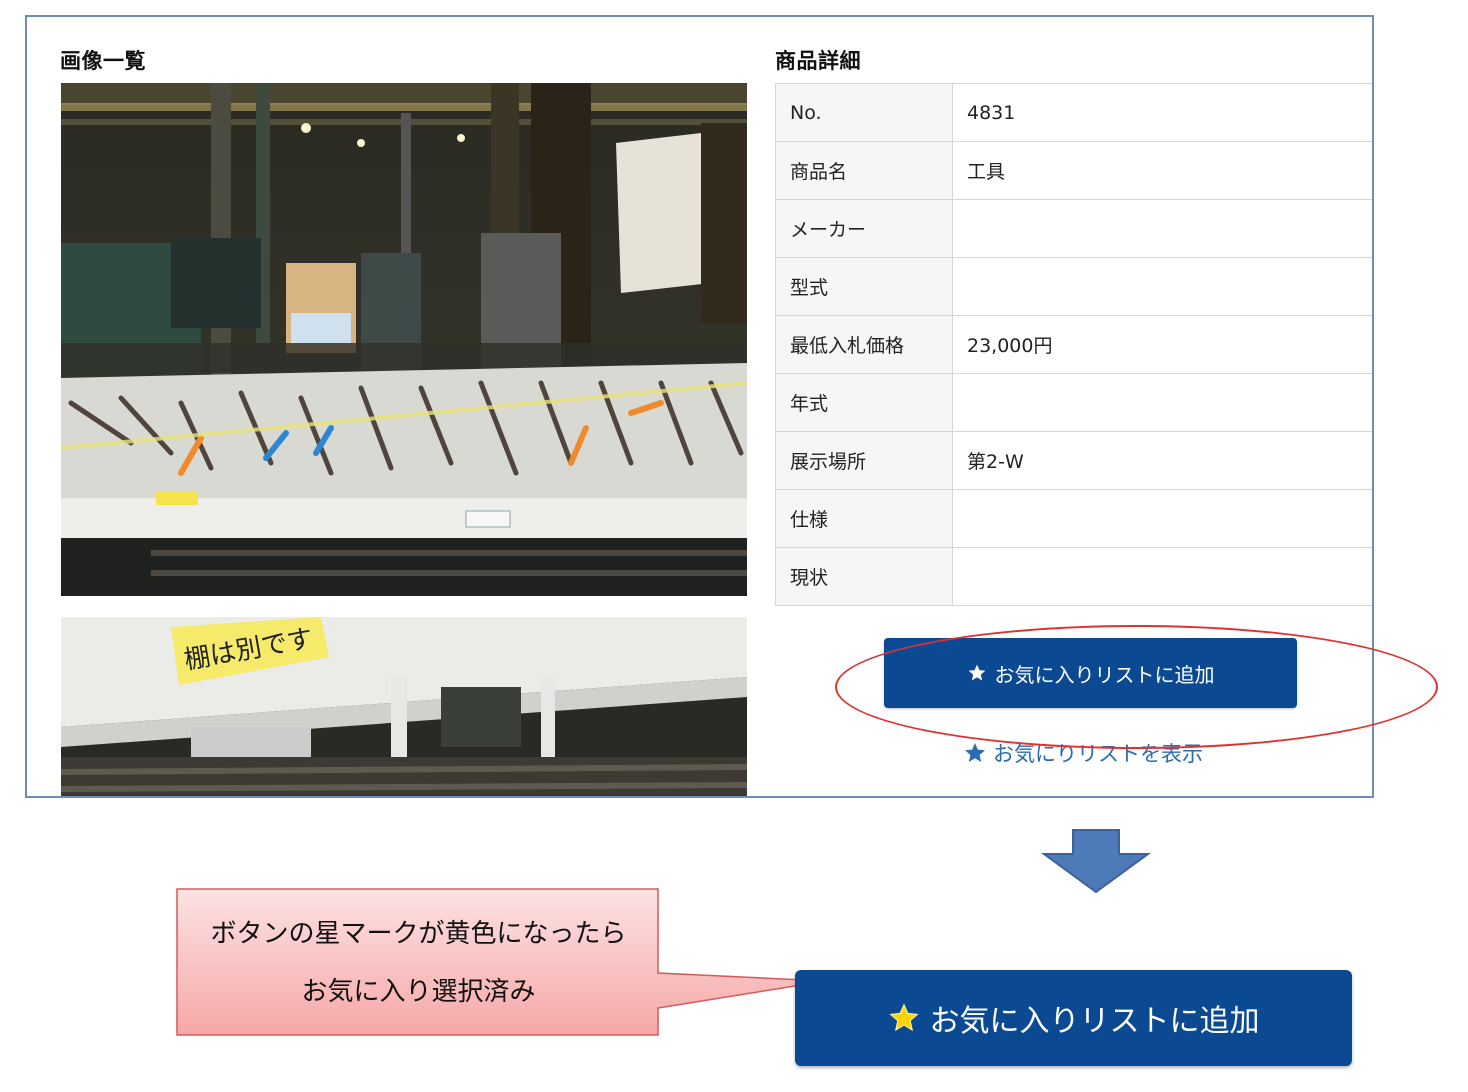 Image resolution: width=1468 pixels, height=1092 pixels. Describe the element at coordinates (418, 963) in the screenshot. I see `annotation-text: ボタンの星マークが黄色になったら お気に入り選択済み` at that location.